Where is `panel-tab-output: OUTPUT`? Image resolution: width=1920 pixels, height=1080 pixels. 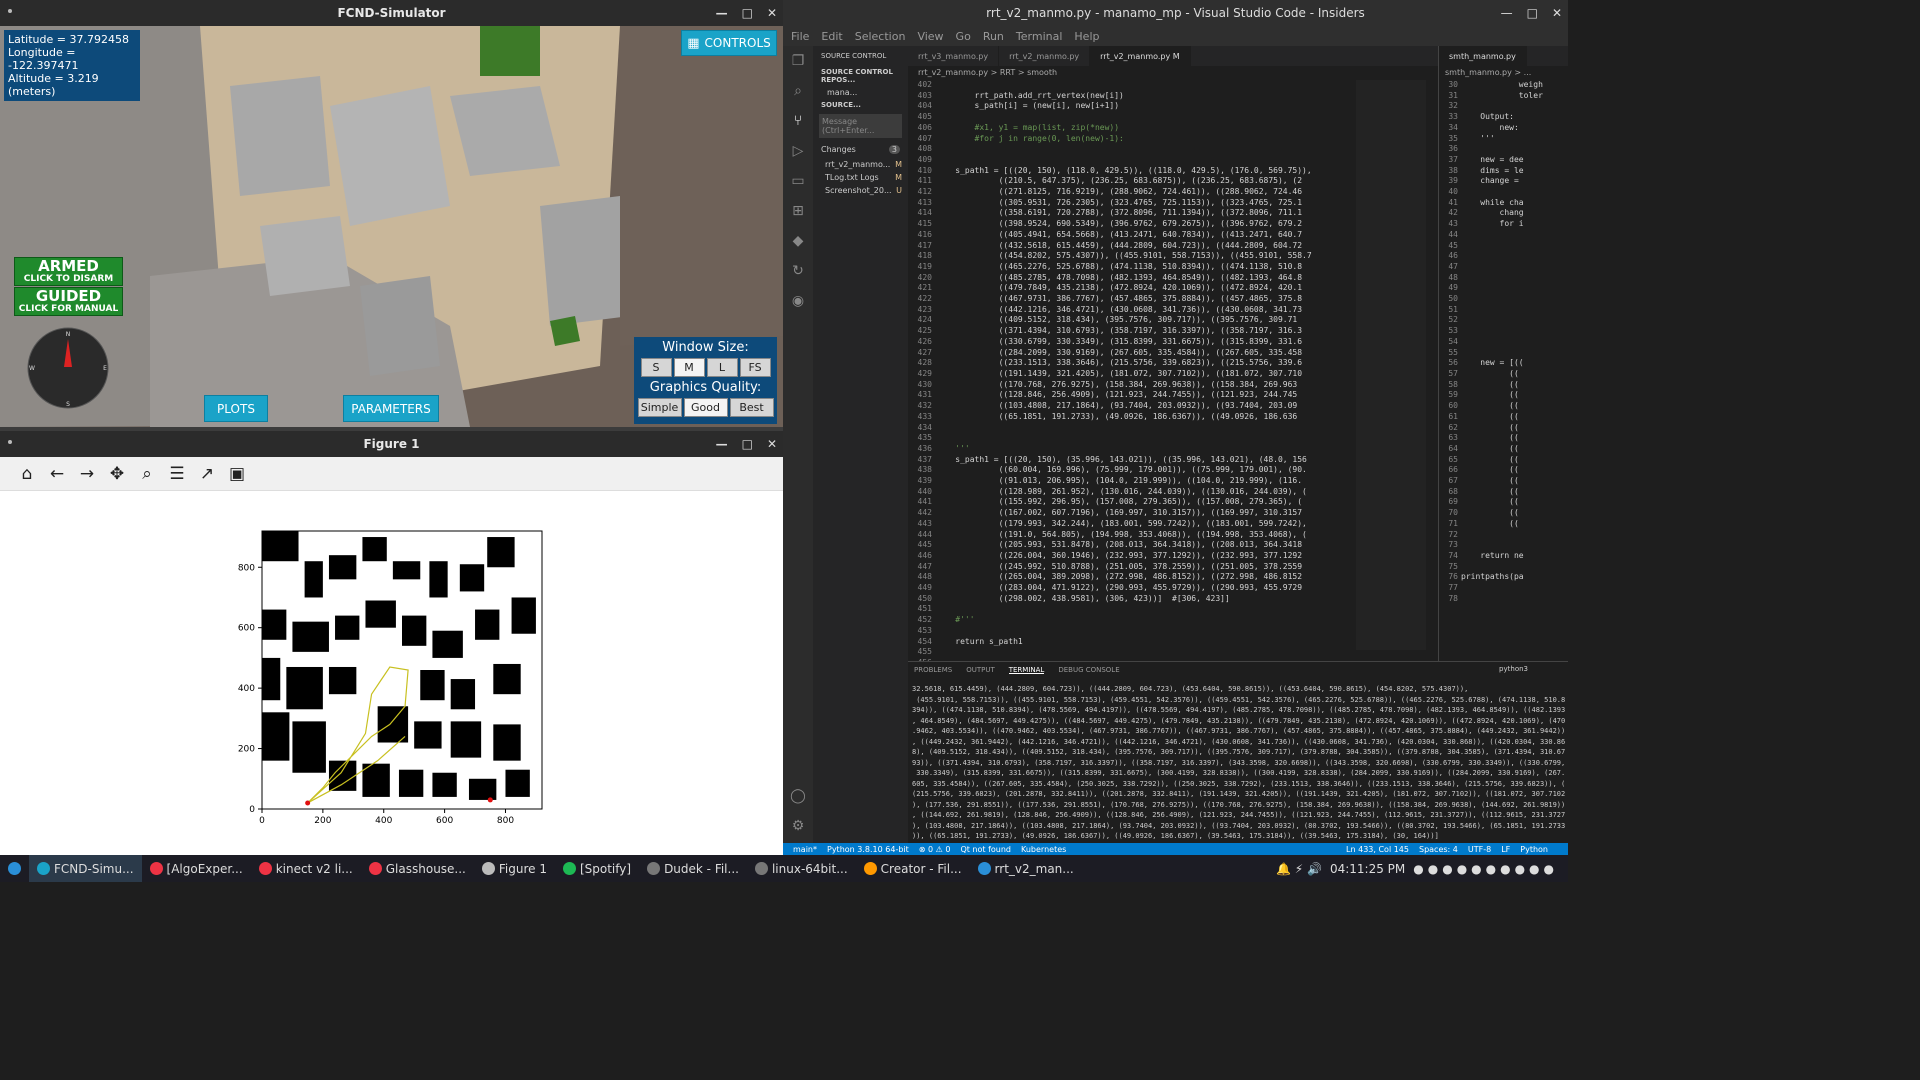
panel-tab-output: OUTPUT is located at coordinates (980, 670).